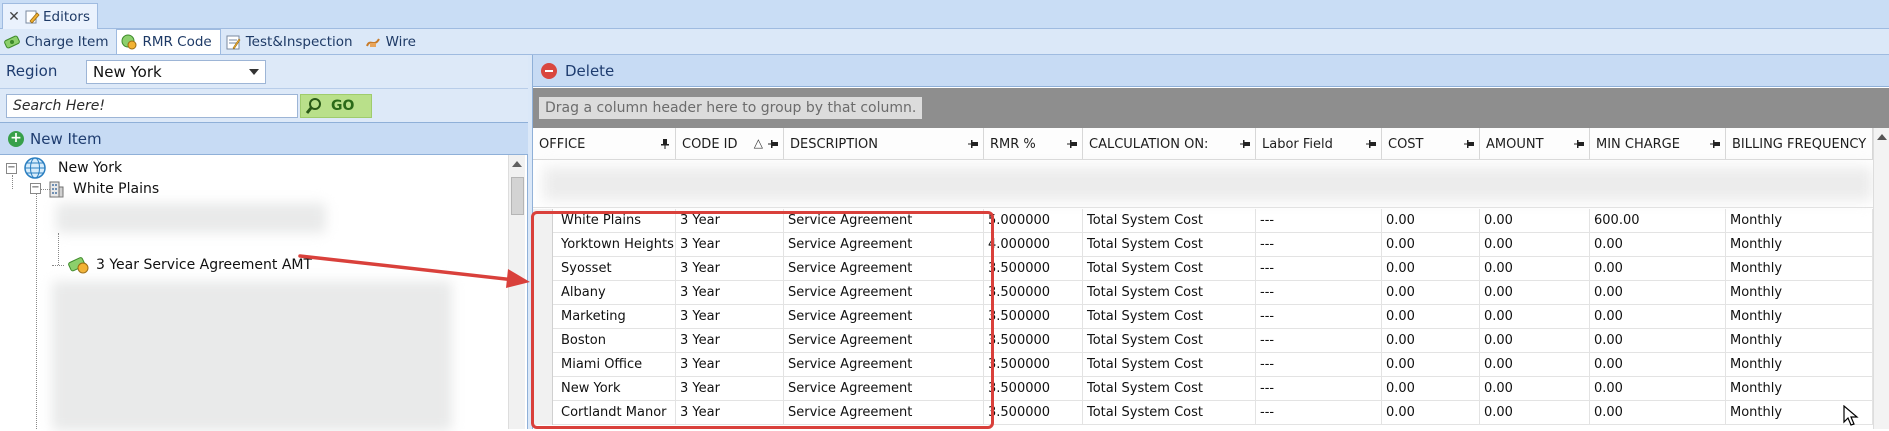 The width and height of the screenshot is (1889, 431). Describe the element at coordinates (616, 221) in the screenshot. I see `cell-office: White Plains` at that location.